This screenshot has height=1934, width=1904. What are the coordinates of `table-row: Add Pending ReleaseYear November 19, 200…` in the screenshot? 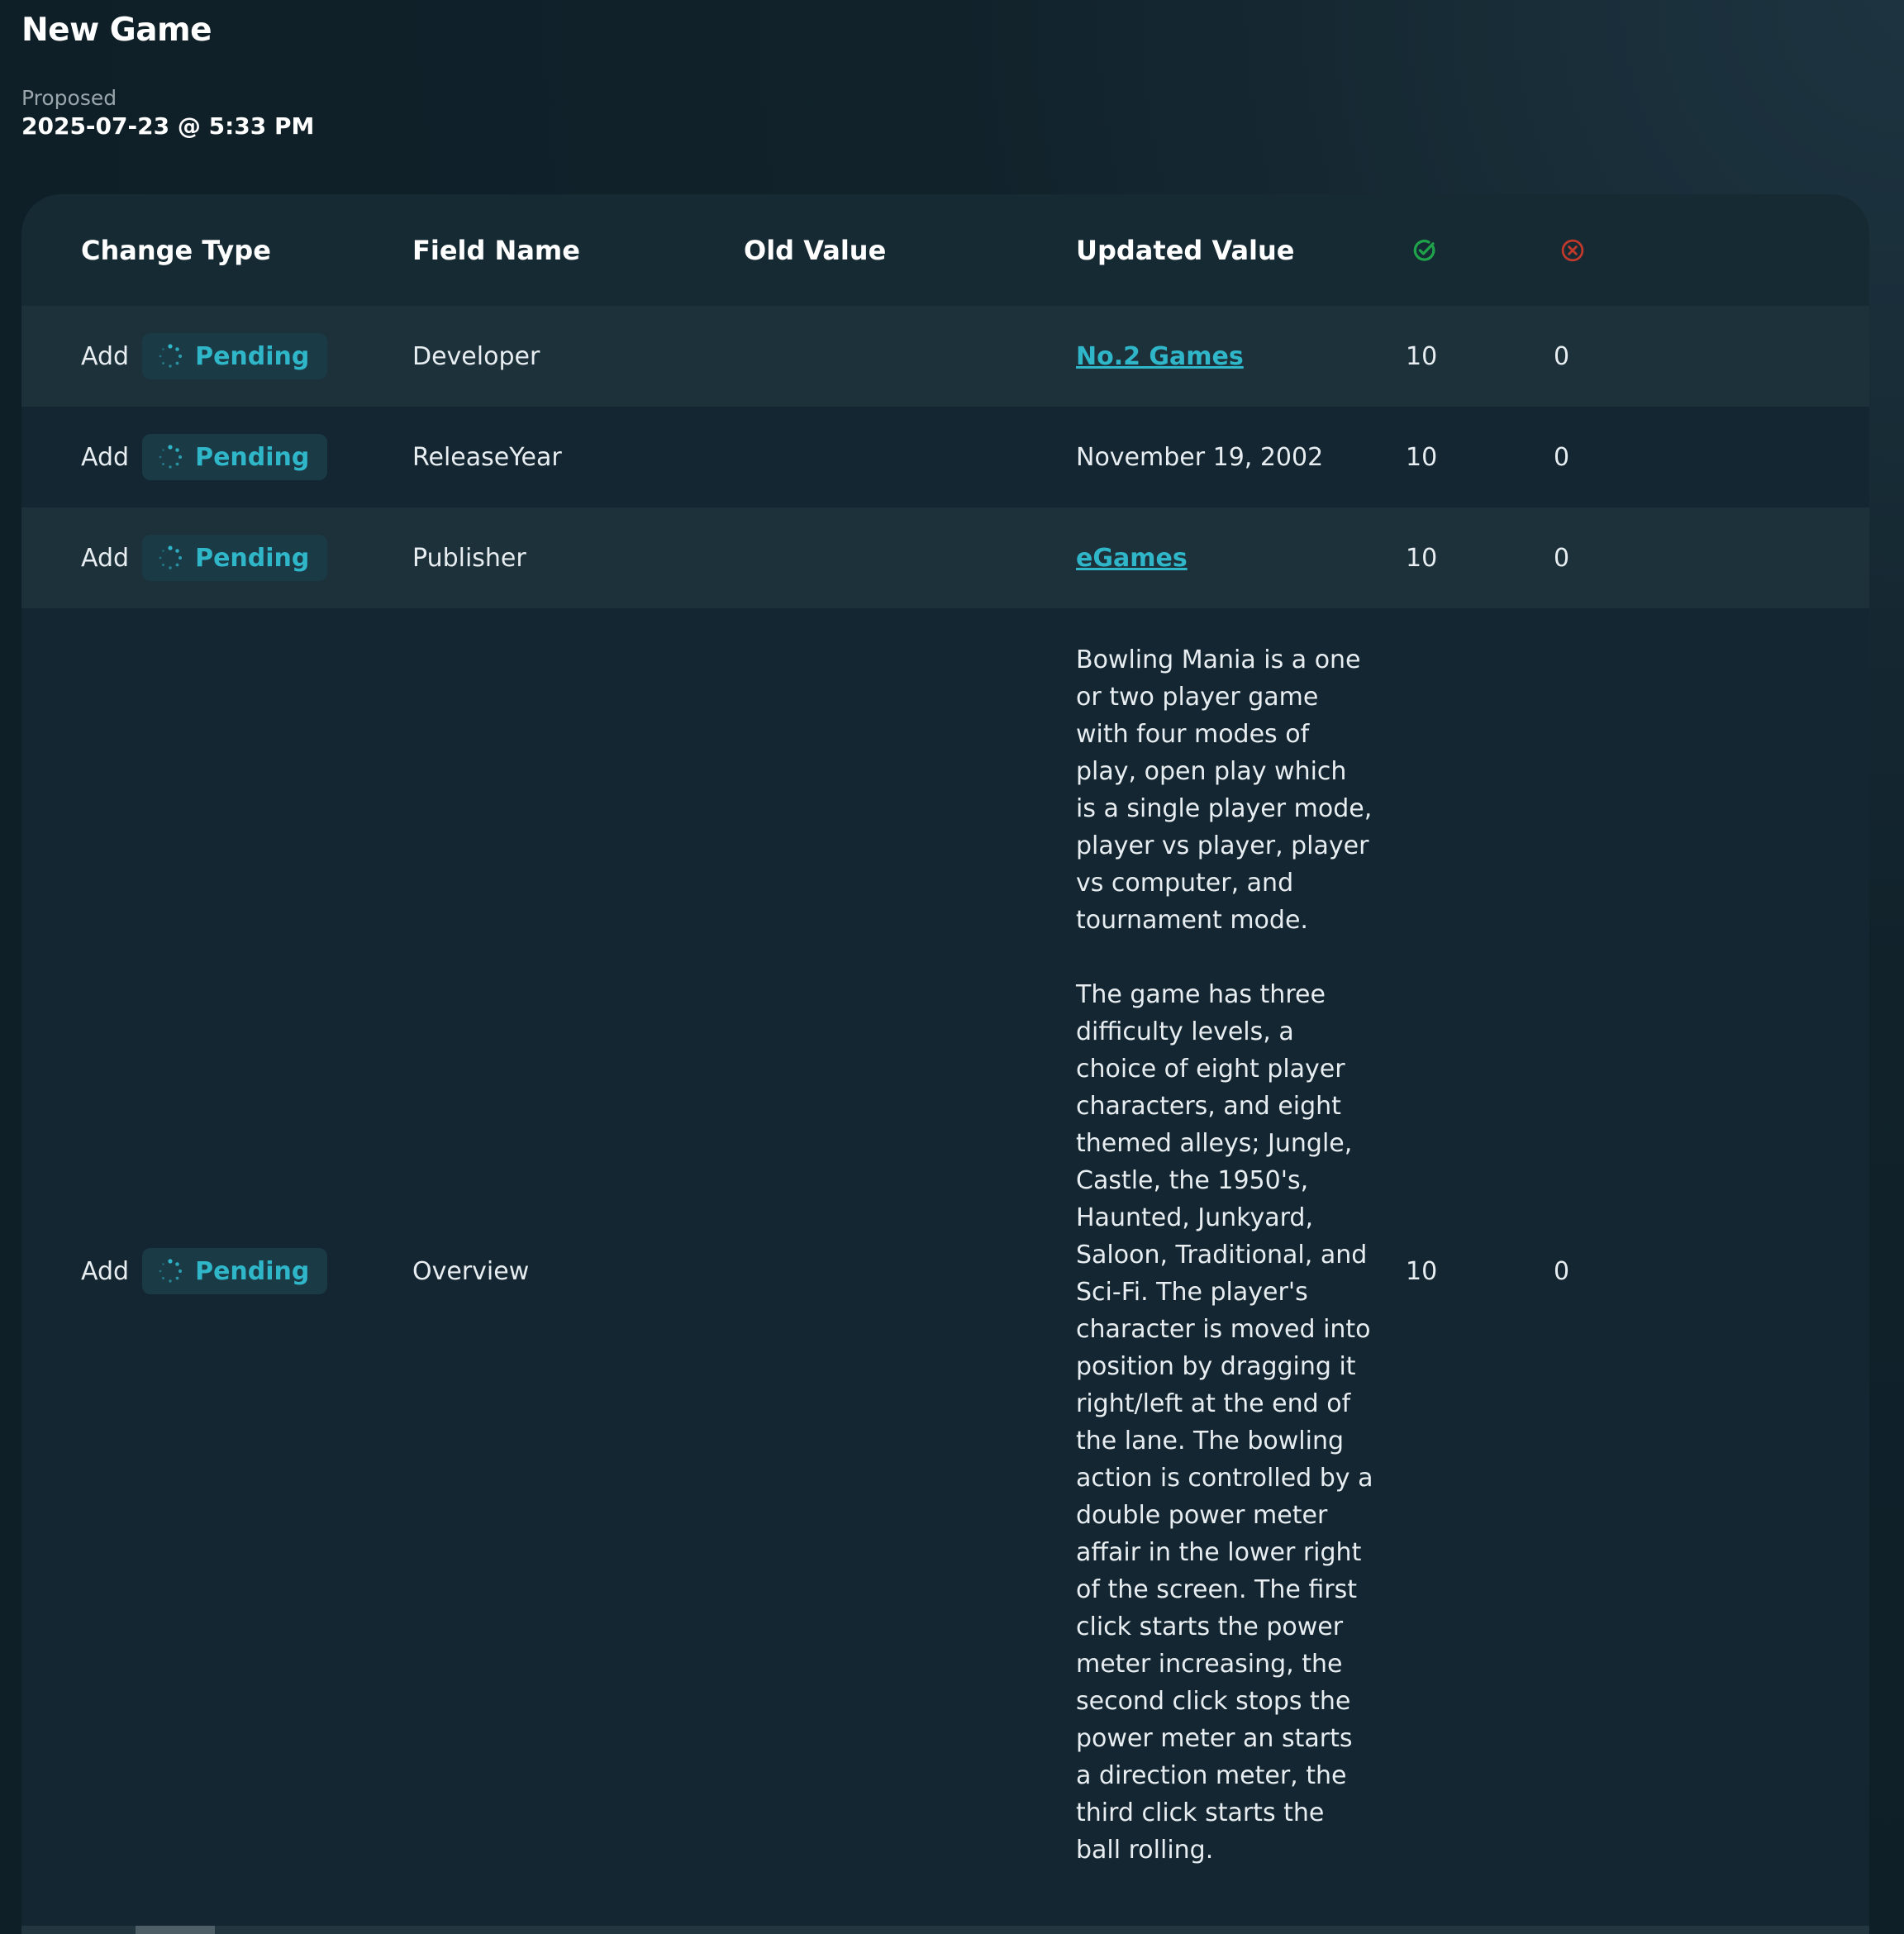 It's located at (945, 457).